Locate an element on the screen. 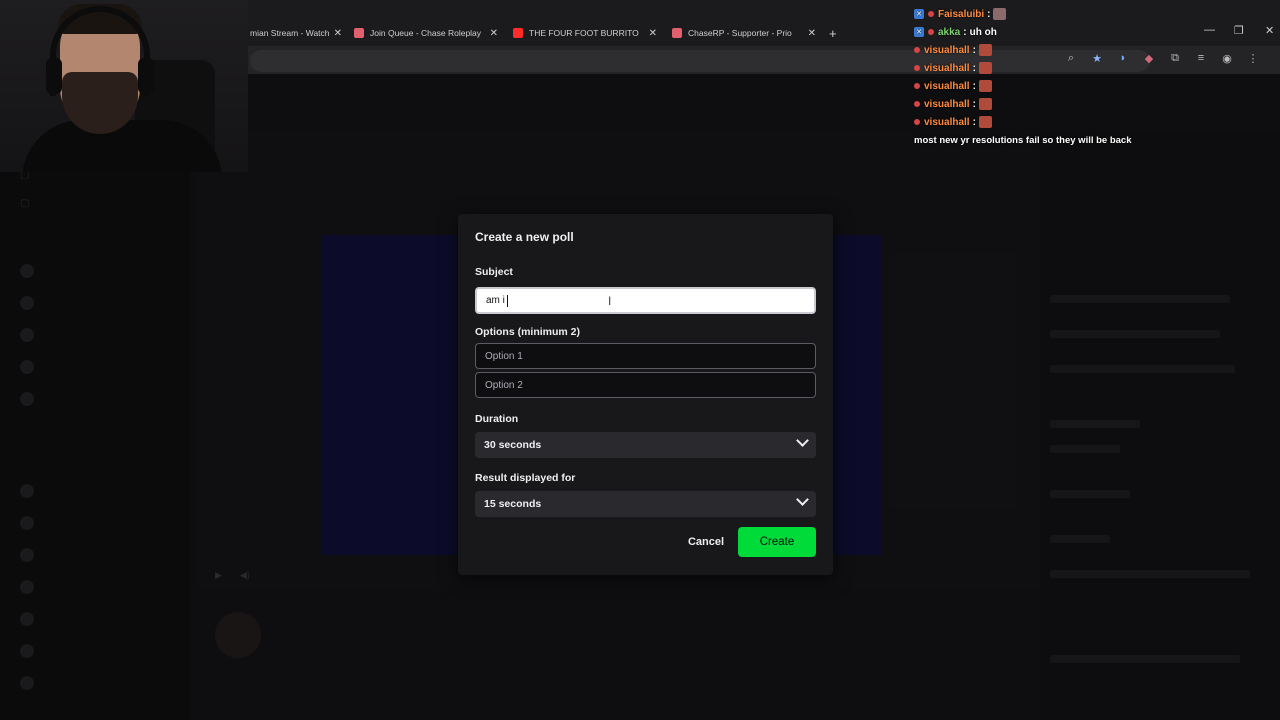 This screenshot has height=720, width=1280. create-button: Create is located at coordinates (777, 542).